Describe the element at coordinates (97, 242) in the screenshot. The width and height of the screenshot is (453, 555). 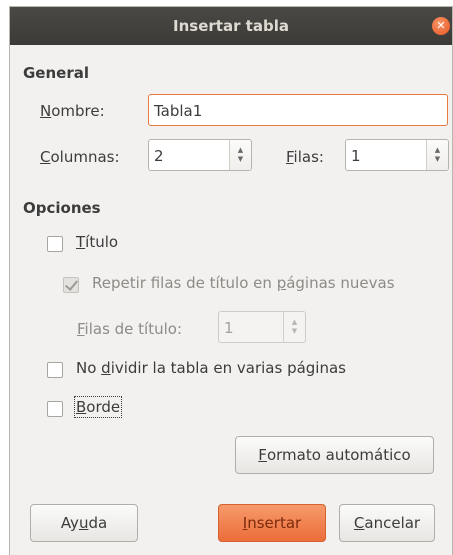
I see `heading-checkbox-label: Título` at that location.